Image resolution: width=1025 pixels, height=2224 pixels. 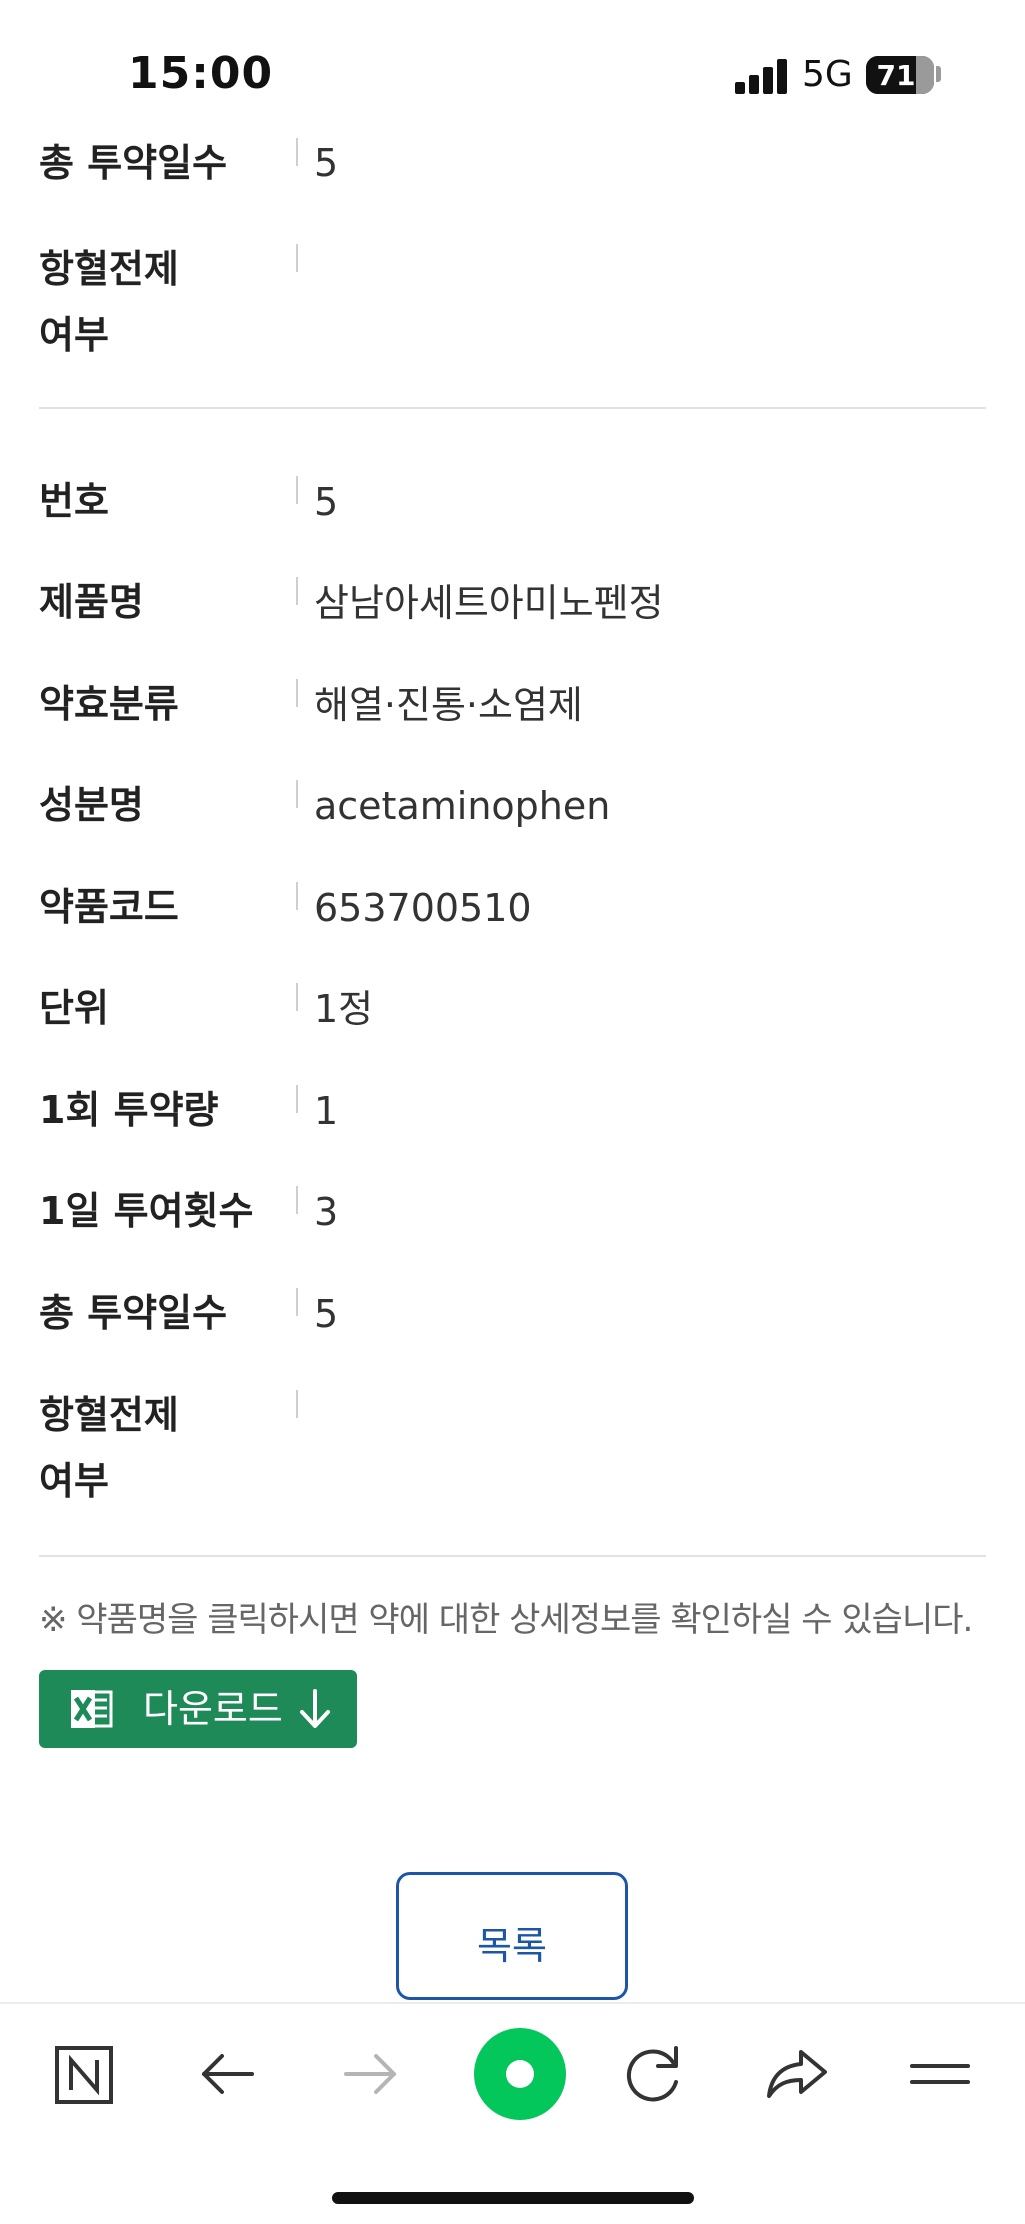 I want to click on naver-home-icon, so click(x=83, y=2074).